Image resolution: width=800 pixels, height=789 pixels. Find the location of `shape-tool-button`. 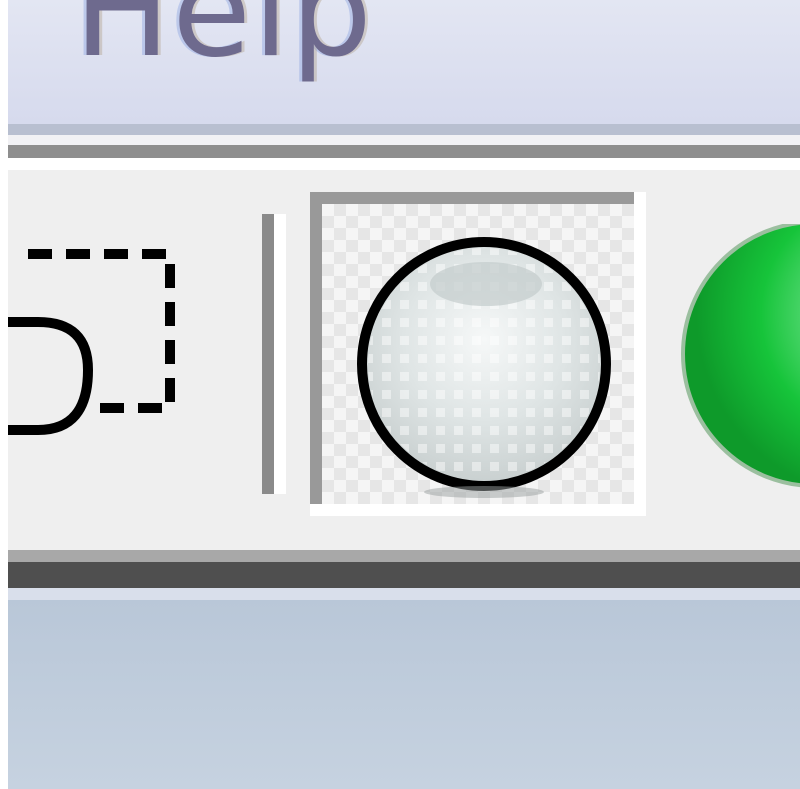

shape-tool-button is located at coordinates (93, 340).